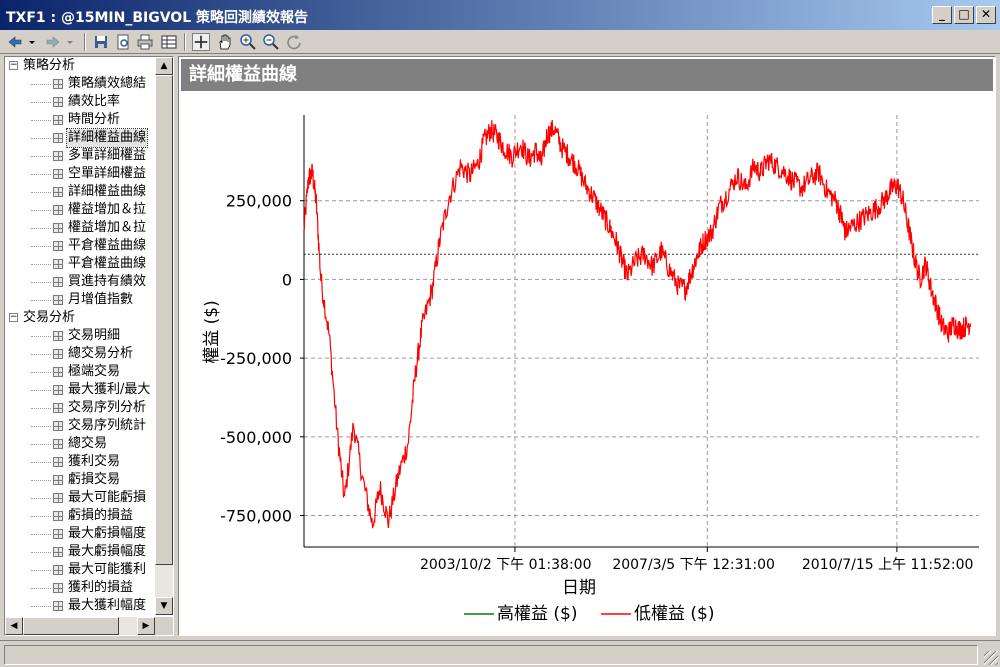 Image resolution: width=1000 pixels, height=667 pixels. I want to click on table-icon, so click(169, 42).